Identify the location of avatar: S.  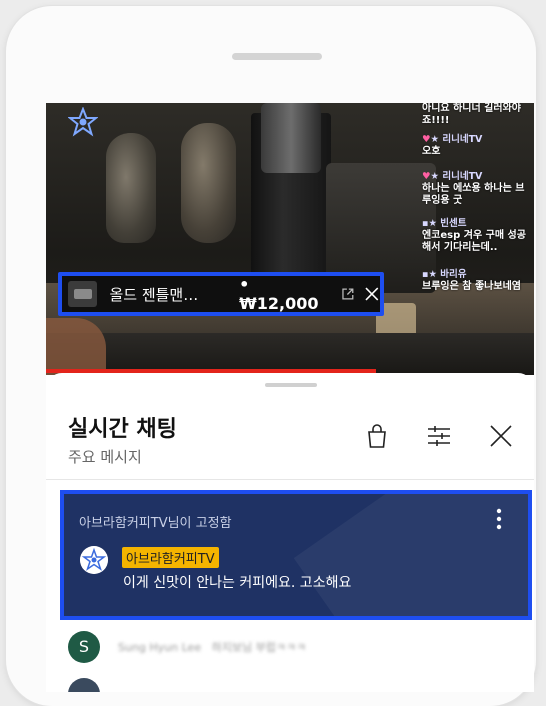
(84, 647).